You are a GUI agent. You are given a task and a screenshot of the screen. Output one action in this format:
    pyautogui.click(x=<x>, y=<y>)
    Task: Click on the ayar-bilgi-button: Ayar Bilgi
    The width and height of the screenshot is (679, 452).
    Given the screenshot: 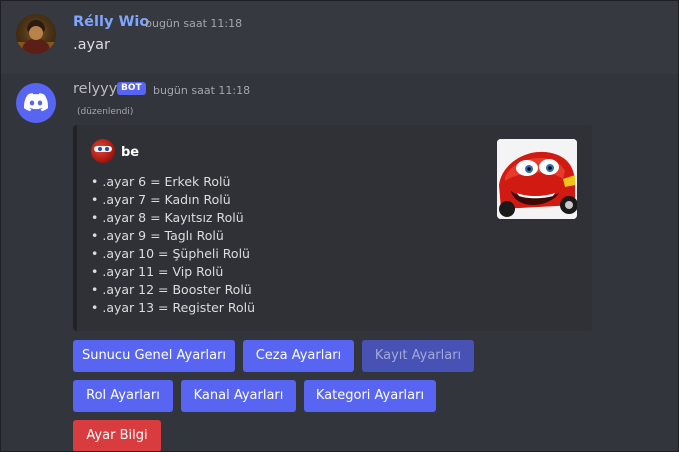 What is the action you would take?
    pyautogui.click(x=117, y=435)
    